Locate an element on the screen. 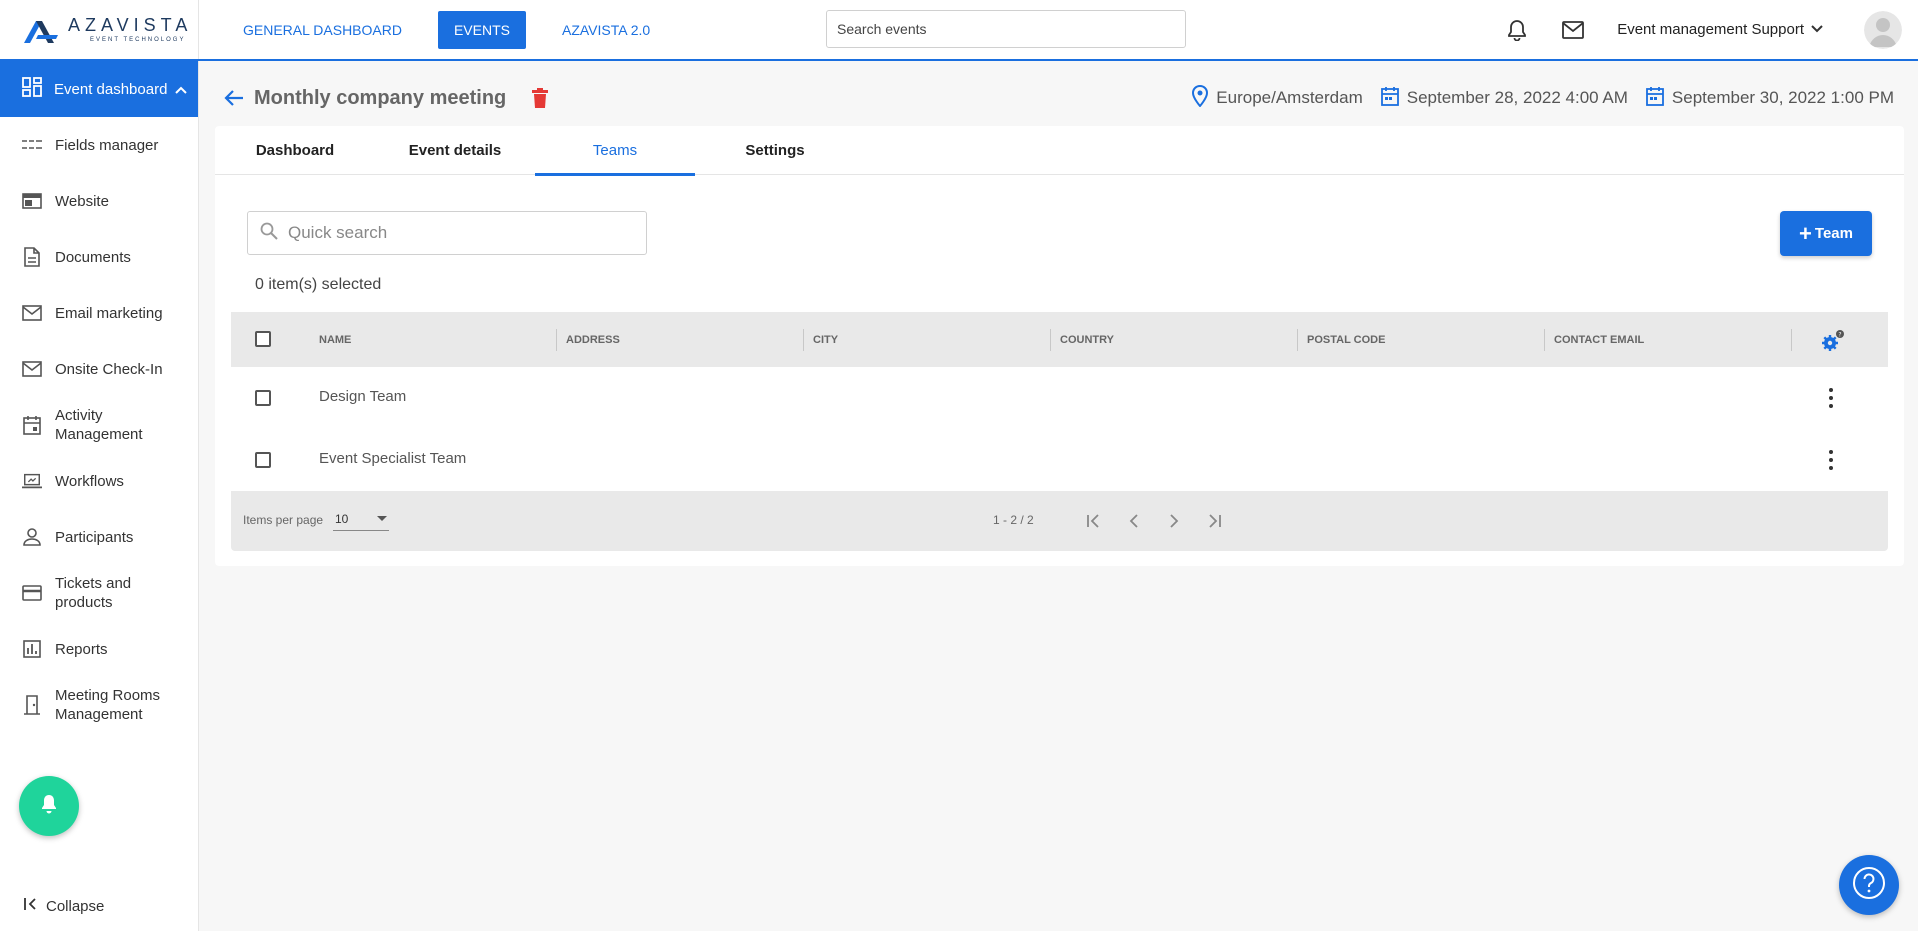 This screenshot has height=931, width=1918. location-pin-icon is located at coordinates (1200, 98).